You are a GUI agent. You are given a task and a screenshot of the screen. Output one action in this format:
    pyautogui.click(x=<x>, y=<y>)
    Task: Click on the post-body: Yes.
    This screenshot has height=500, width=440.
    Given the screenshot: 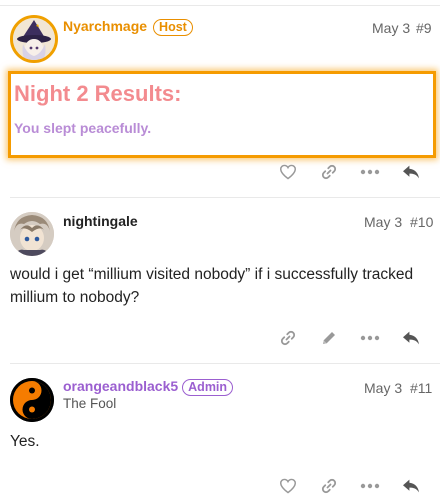 What is the action you would take?
    pyautogui.click(x=25, y=441)
    